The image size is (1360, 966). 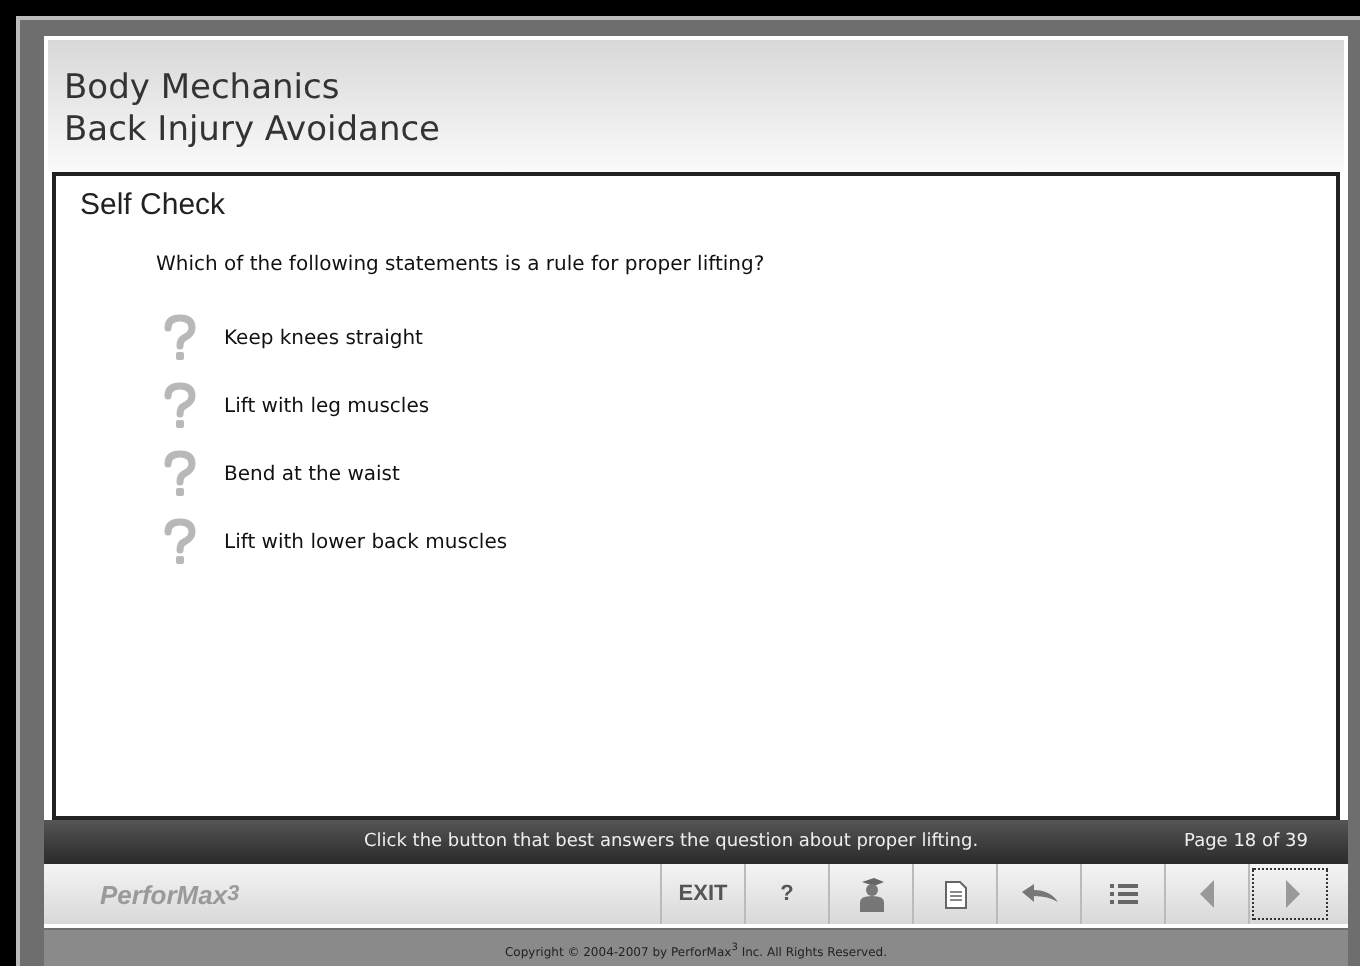 I want to click on lesson-title: Back Injury Avoidance, so click(x=253, y=131).